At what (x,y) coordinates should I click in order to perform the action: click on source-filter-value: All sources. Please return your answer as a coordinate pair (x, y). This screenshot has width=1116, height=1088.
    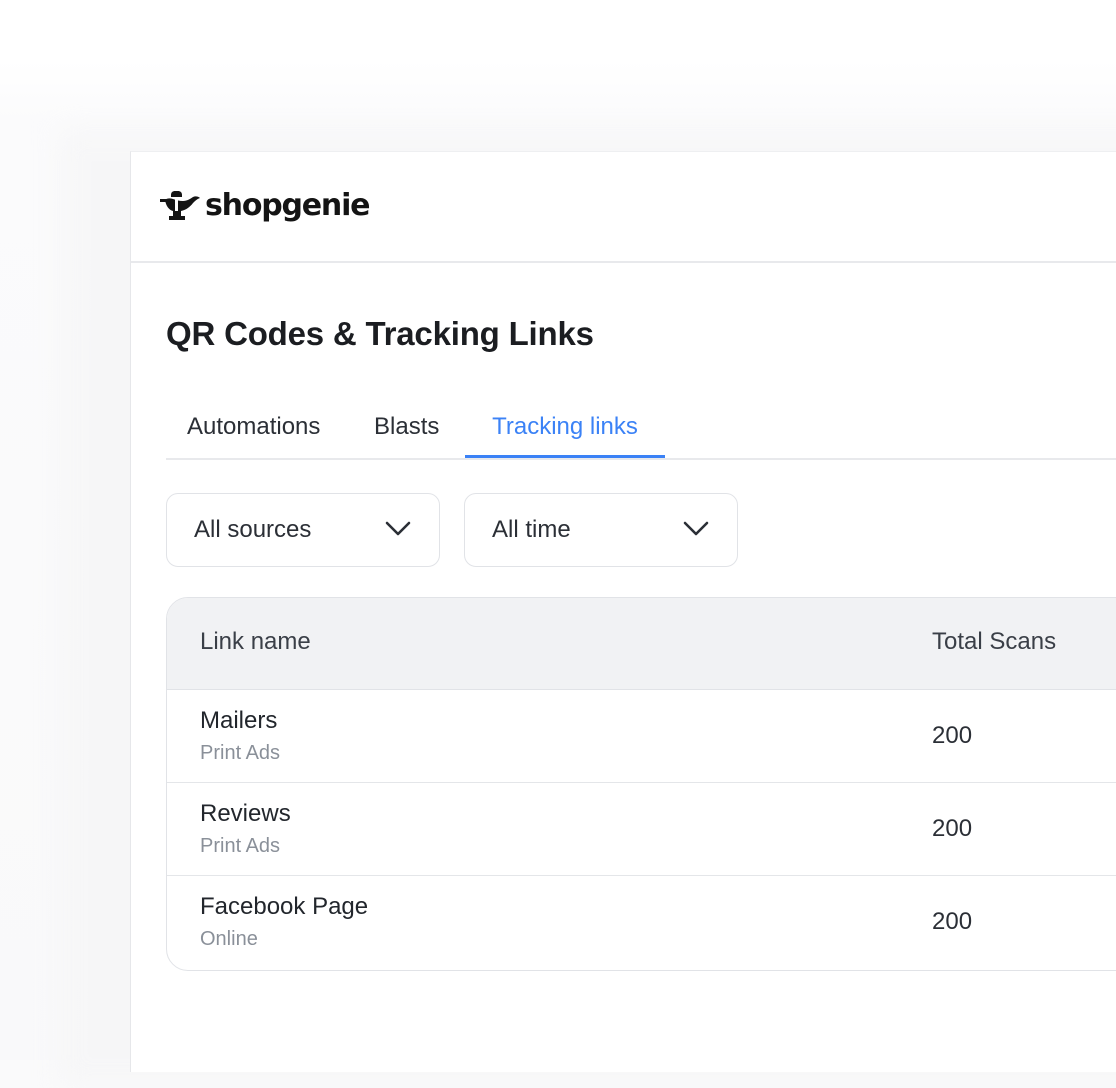
    Looking at the image, I should click on (253, 529).